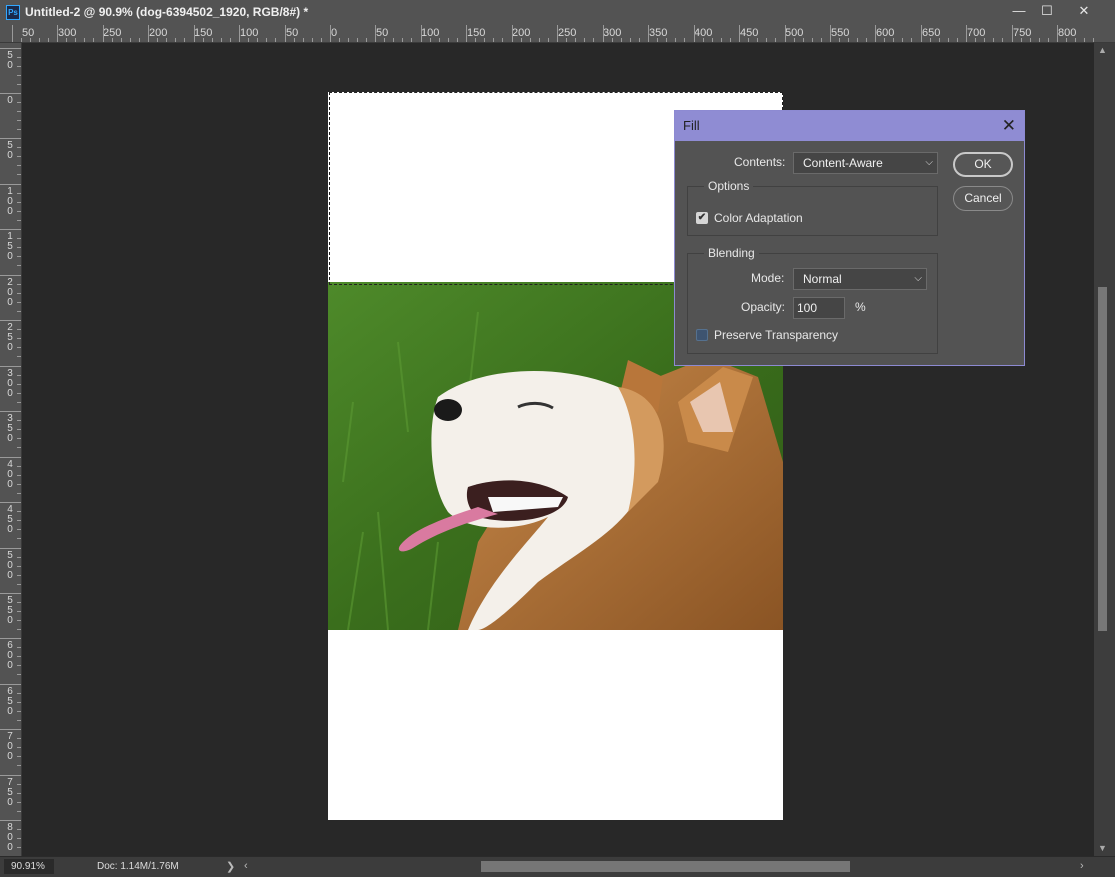  I want to click on contents-select: Content-Aware ⌵, so click(865, 163).